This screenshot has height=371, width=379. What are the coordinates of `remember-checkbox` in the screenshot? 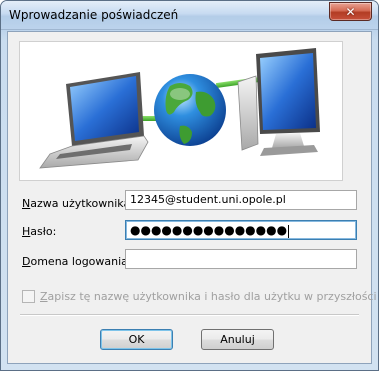 It's located at (28, 296).